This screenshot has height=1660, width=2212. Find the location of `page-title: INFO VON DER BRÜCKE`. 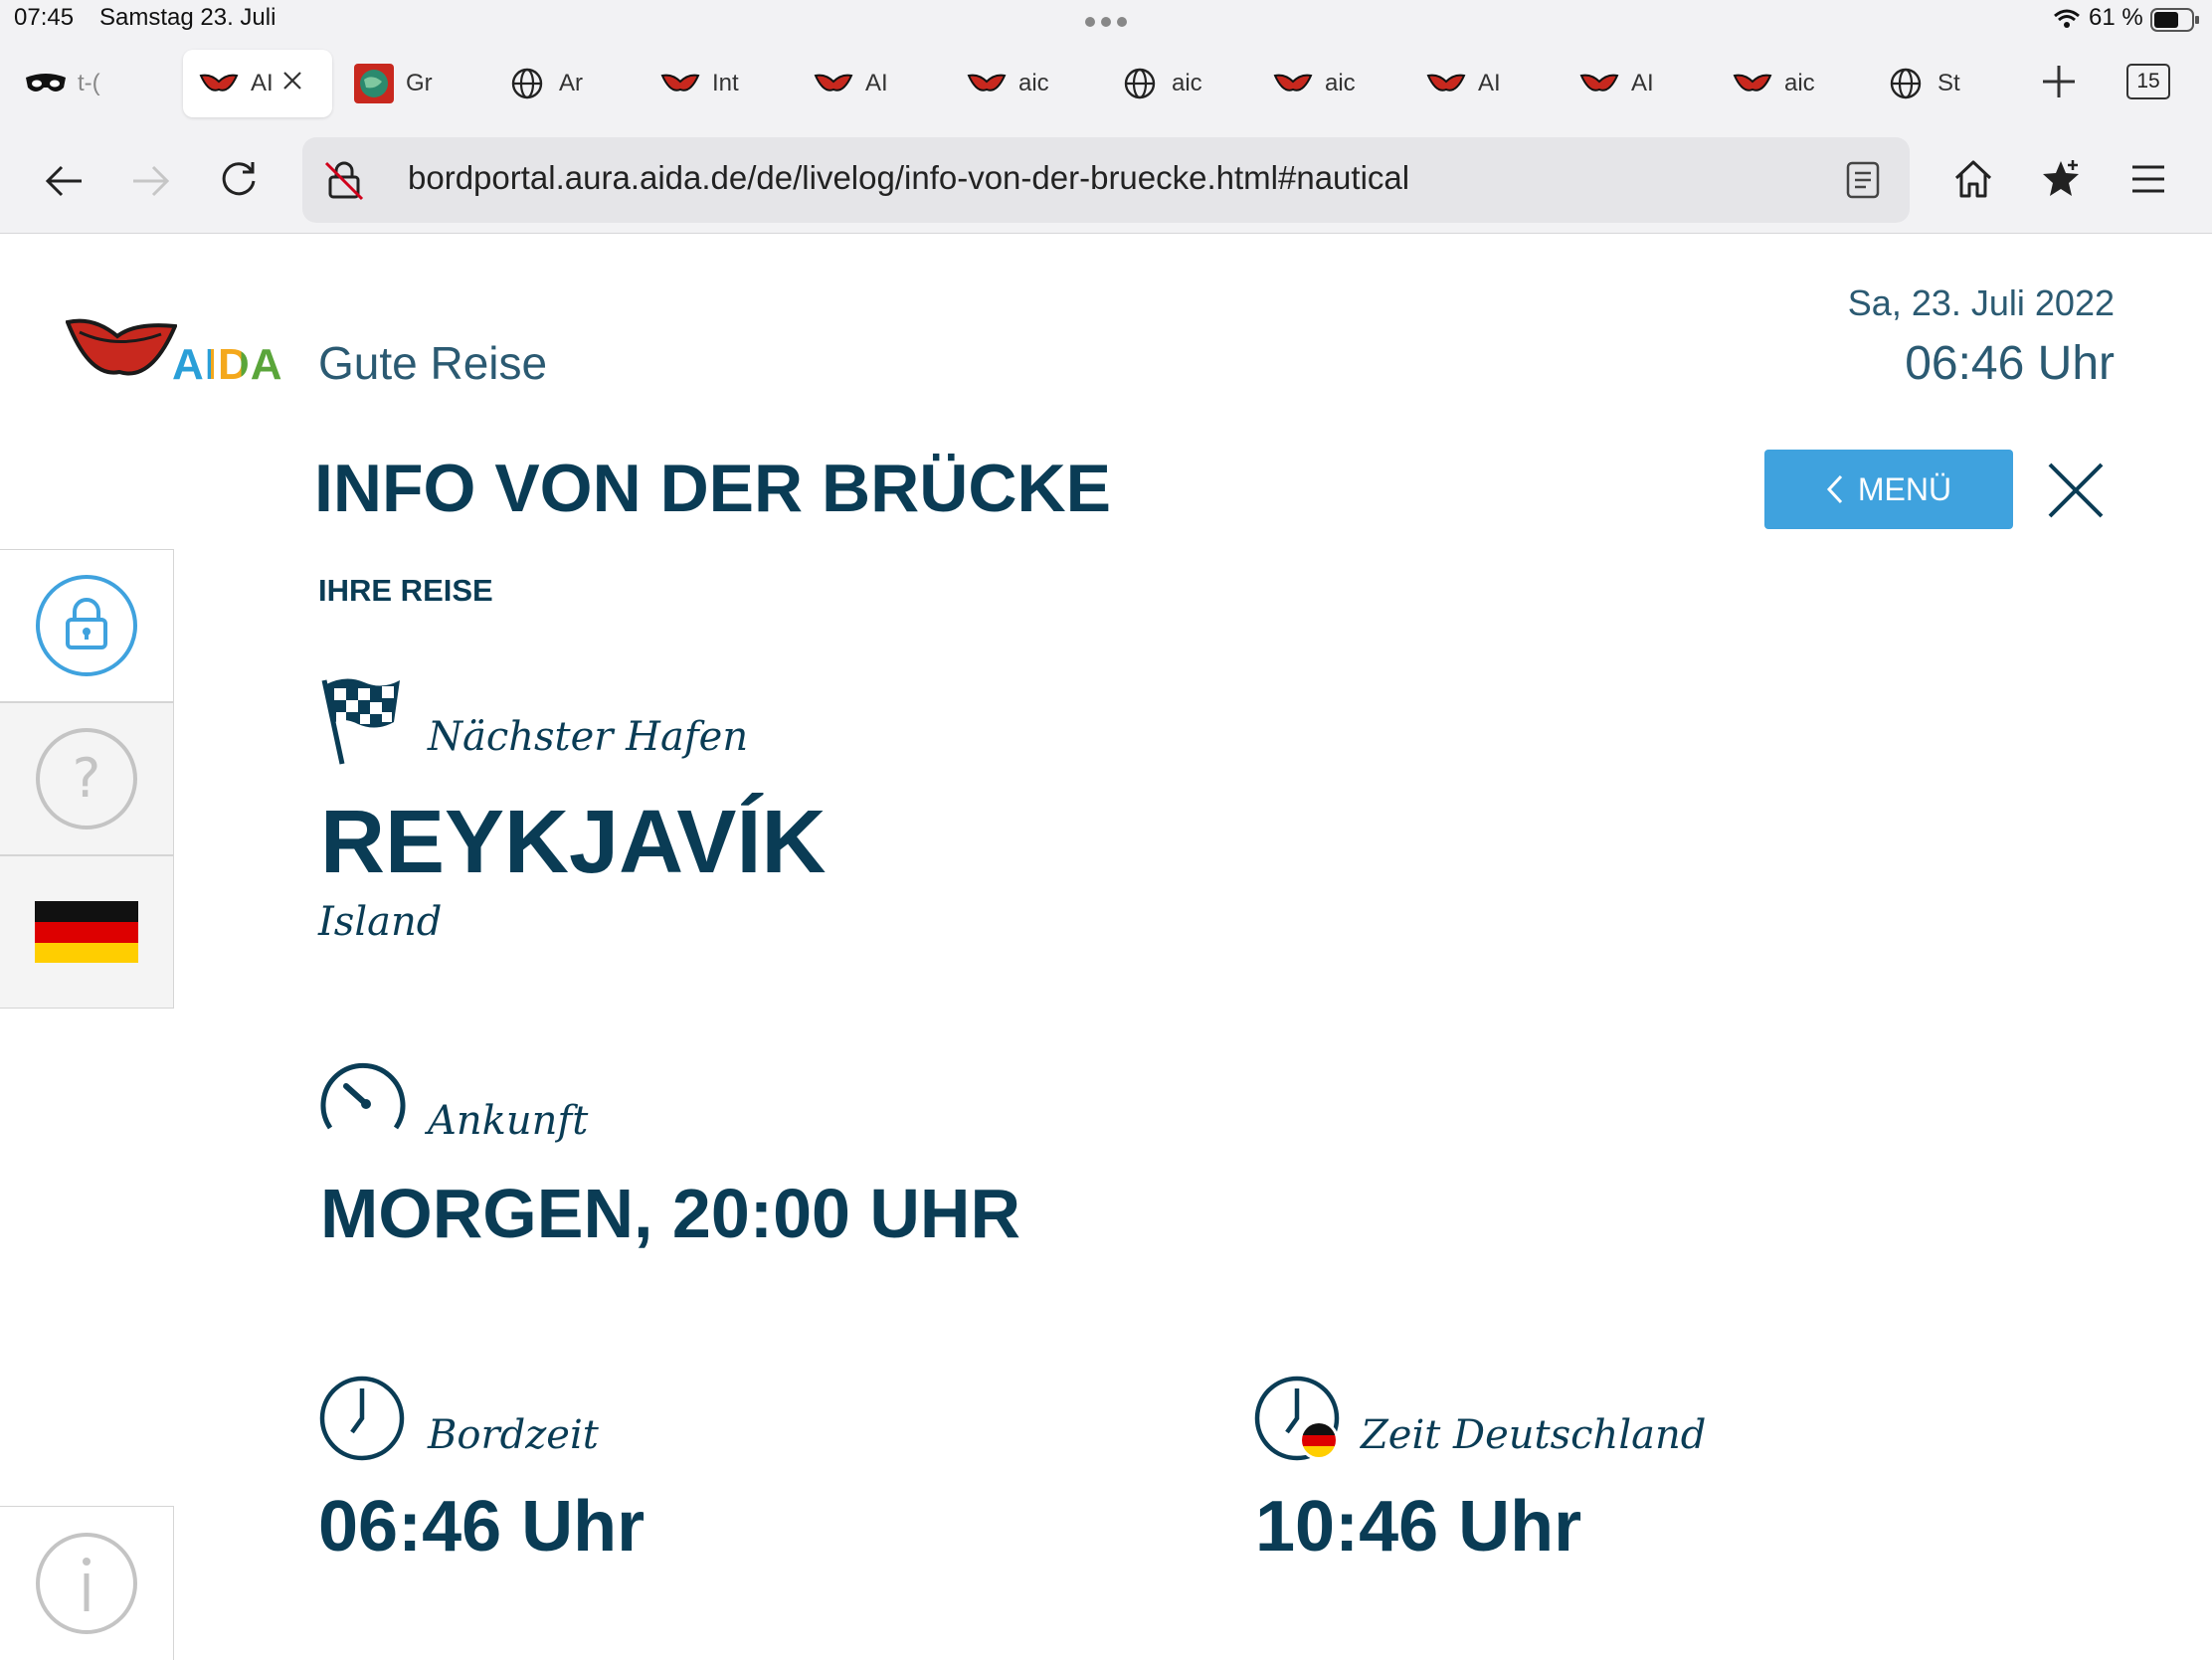

page-title: INFO VON DER BRÜCKE is located at coordinates (712, 488).